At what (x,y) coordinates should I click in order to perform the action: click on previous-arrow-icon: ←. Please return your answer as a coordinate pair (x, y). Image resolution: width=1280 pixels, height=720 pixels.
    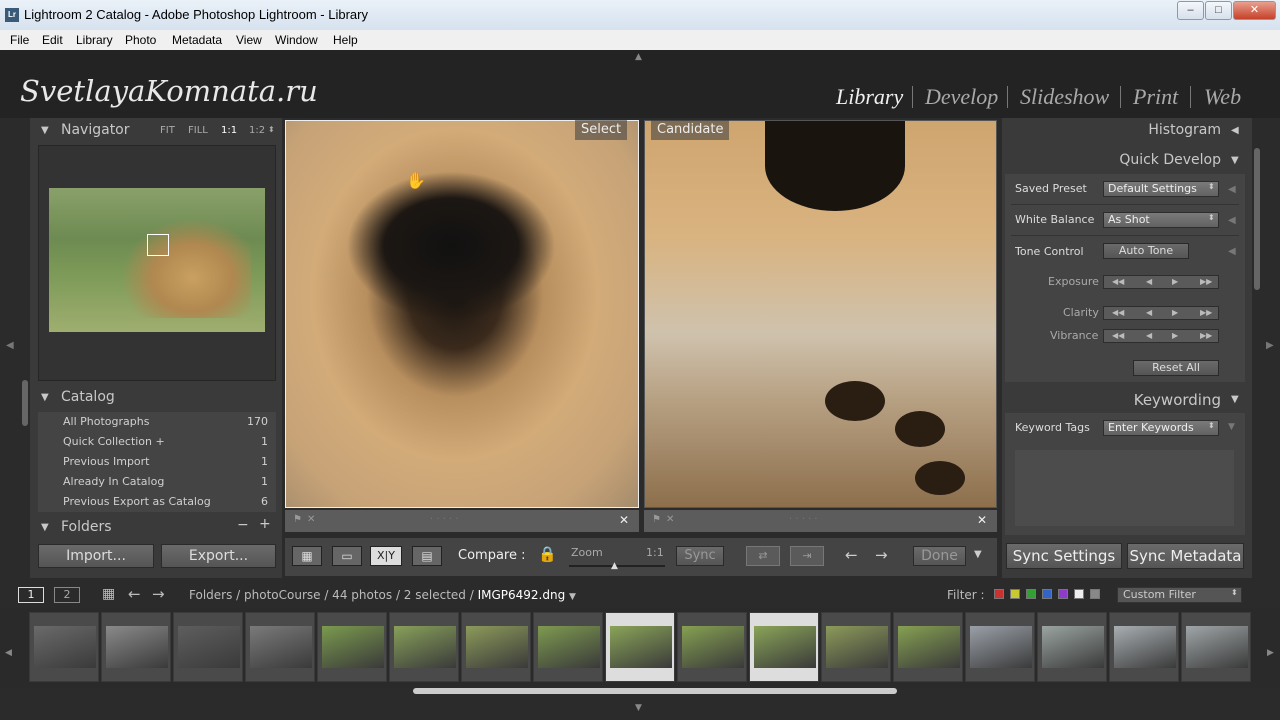
    Looking at the image, I should click on (851, 555).